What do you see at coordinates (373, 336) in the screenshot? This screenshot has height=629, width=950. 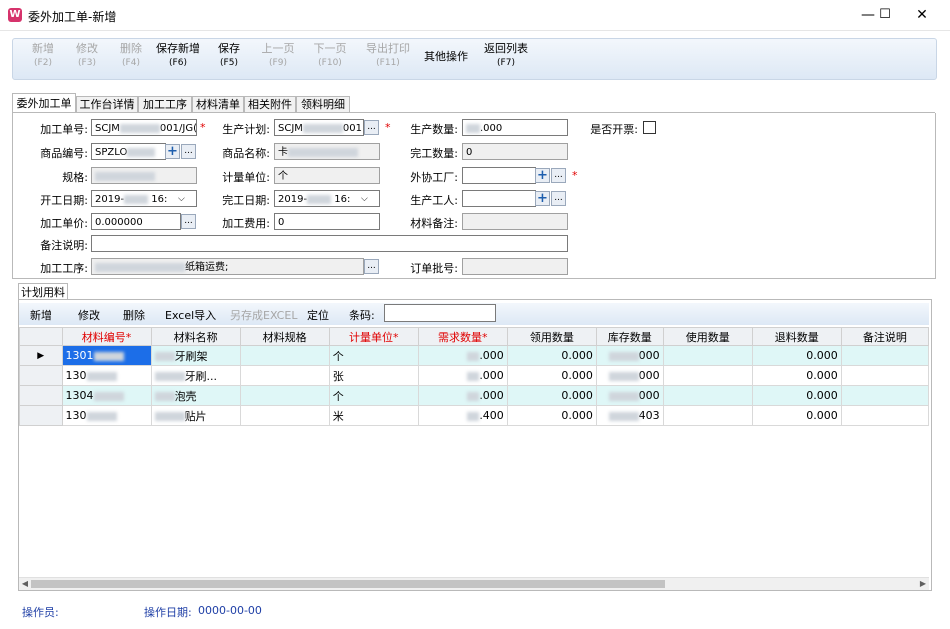 I see `col-header-unit: 计量单位*` at bounding box center [373, 336].